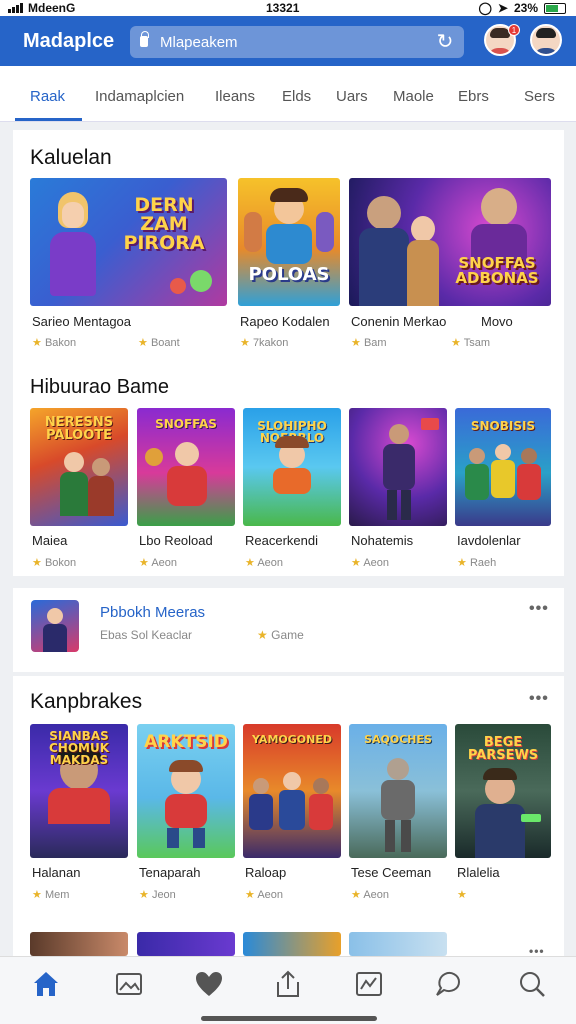  I want to click on game-thumbnail: BEGE PARSEWS, so click(503, 791).